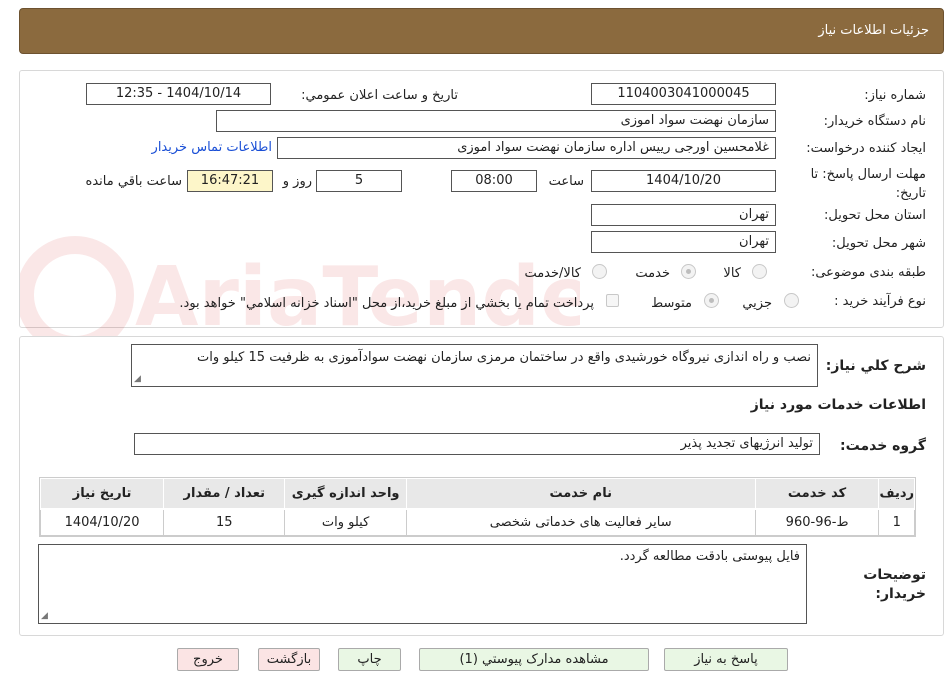 The image size is (944, 691). Describe the element at coordinates (566, 181) in the screenshot. I see `deadline-time-label: ساعت` at that location.